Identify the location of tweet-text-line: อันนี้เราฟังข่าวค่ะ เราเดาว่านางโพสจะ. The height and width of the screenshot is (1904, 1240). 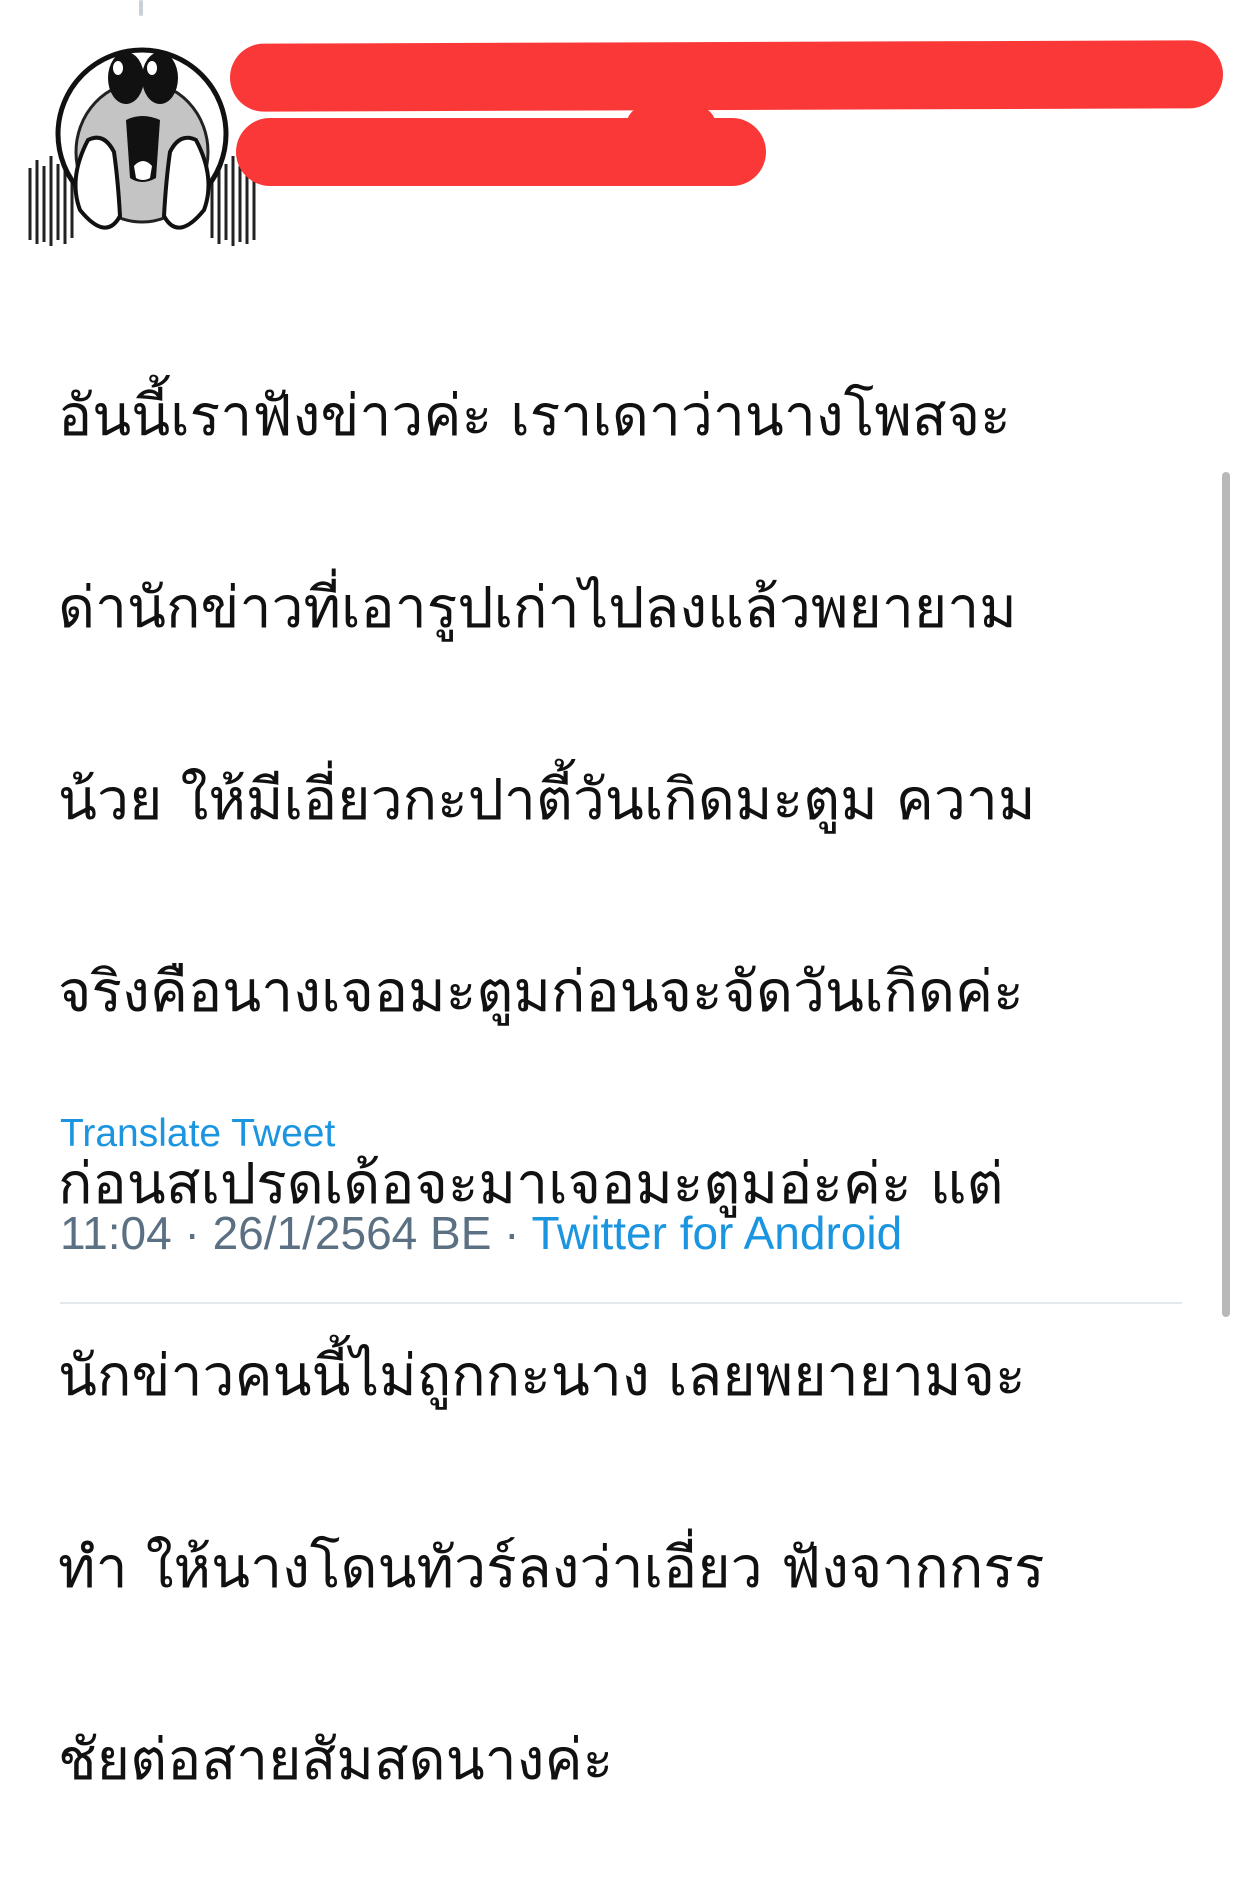
(534, 416).